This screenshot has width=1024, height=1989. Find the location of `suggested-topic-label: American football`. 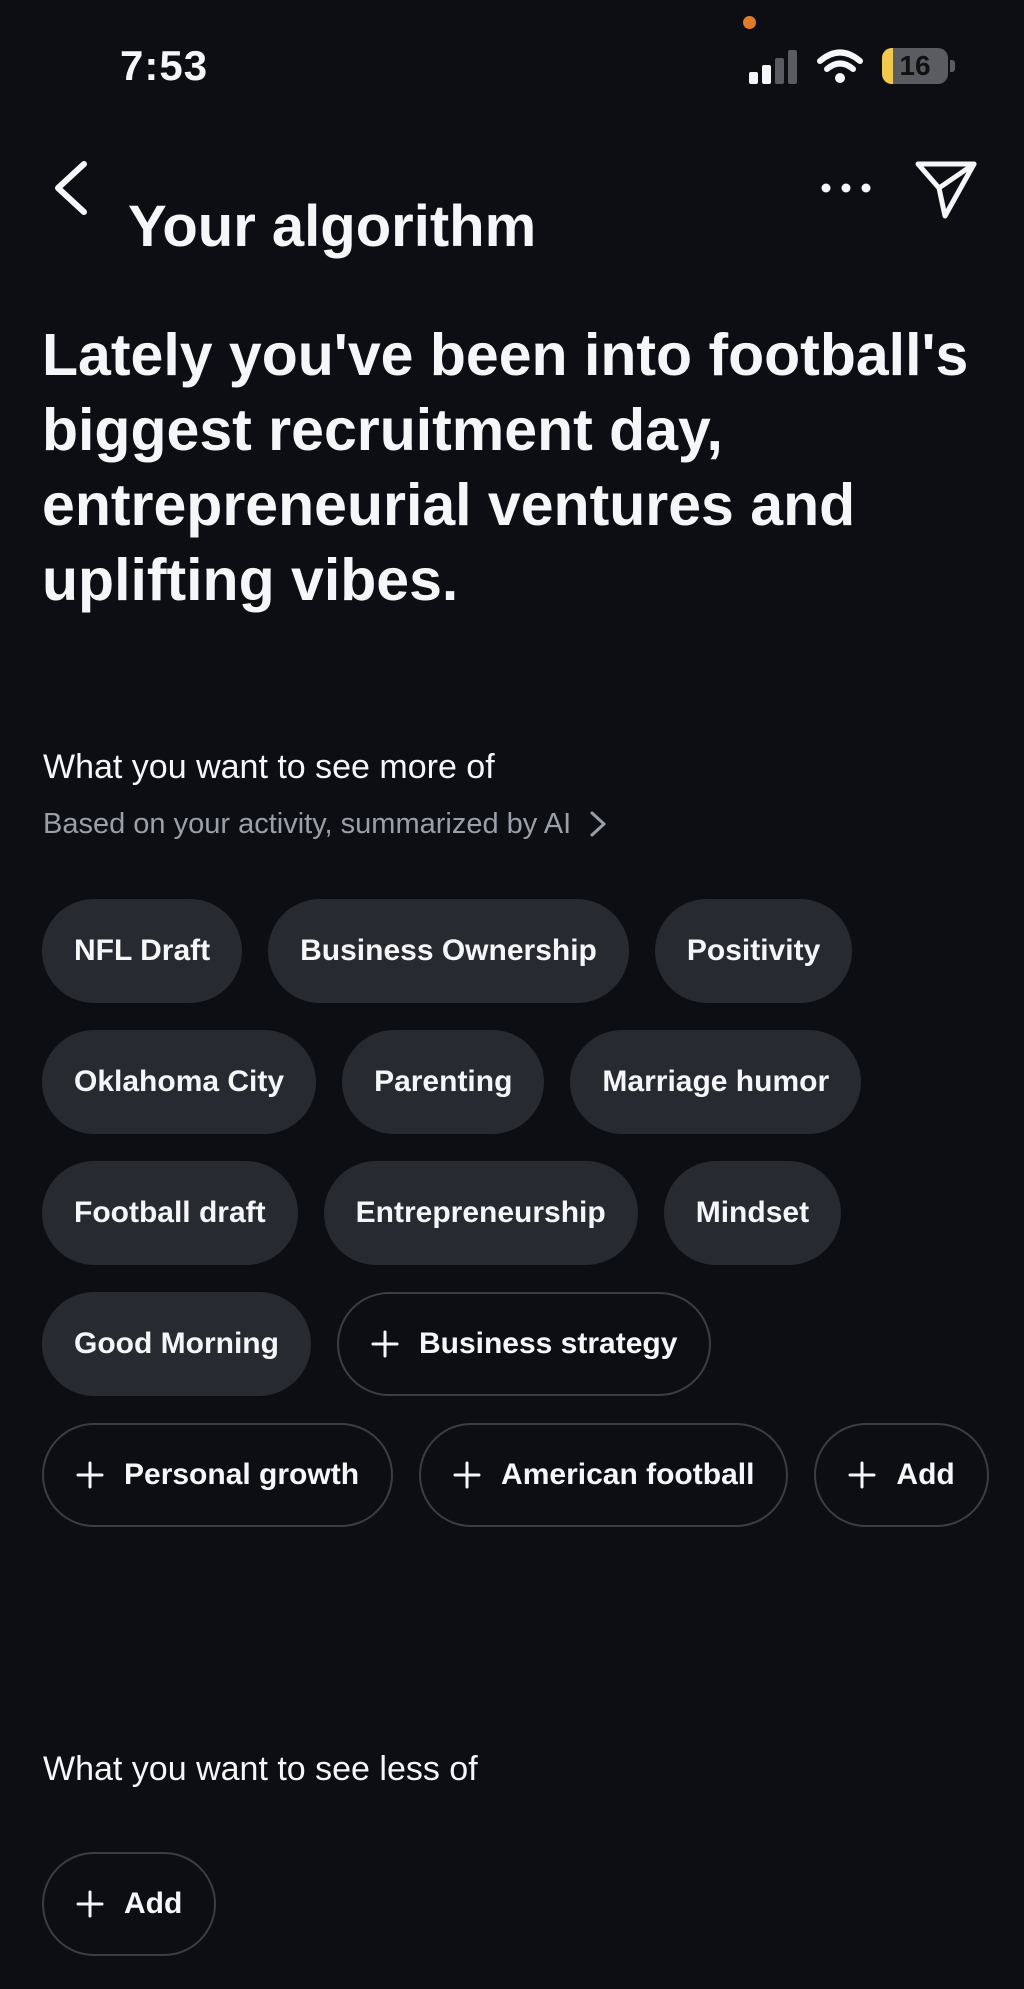

suggested-topic-label: American football is located at coordinates (628, 1474).